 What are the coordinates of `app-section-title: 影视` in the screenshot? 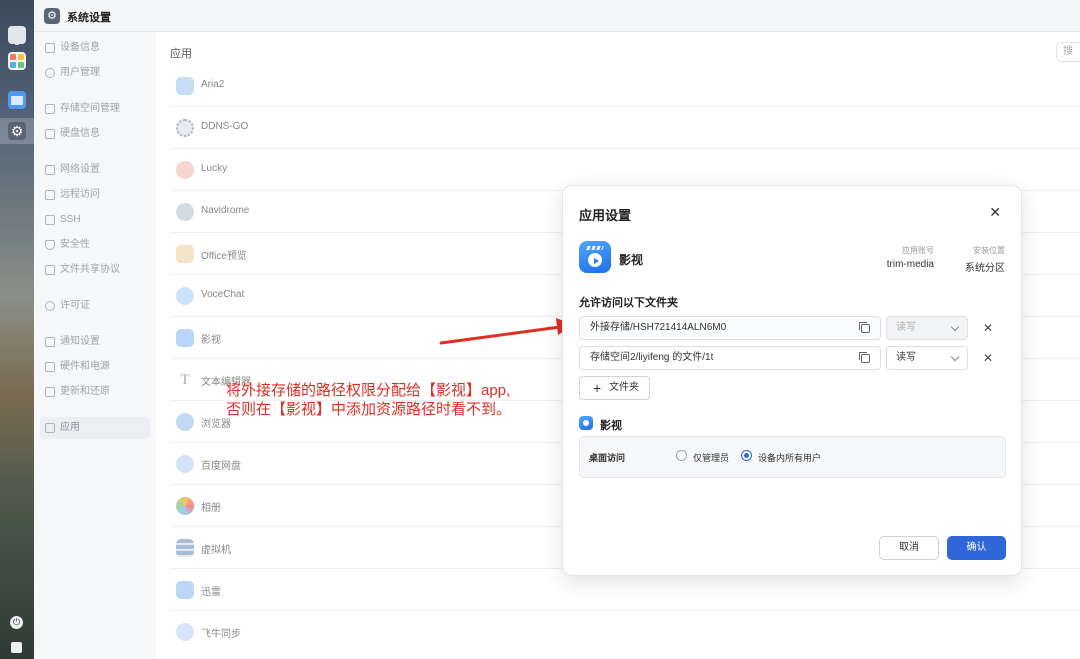 It's located at (611, 426).